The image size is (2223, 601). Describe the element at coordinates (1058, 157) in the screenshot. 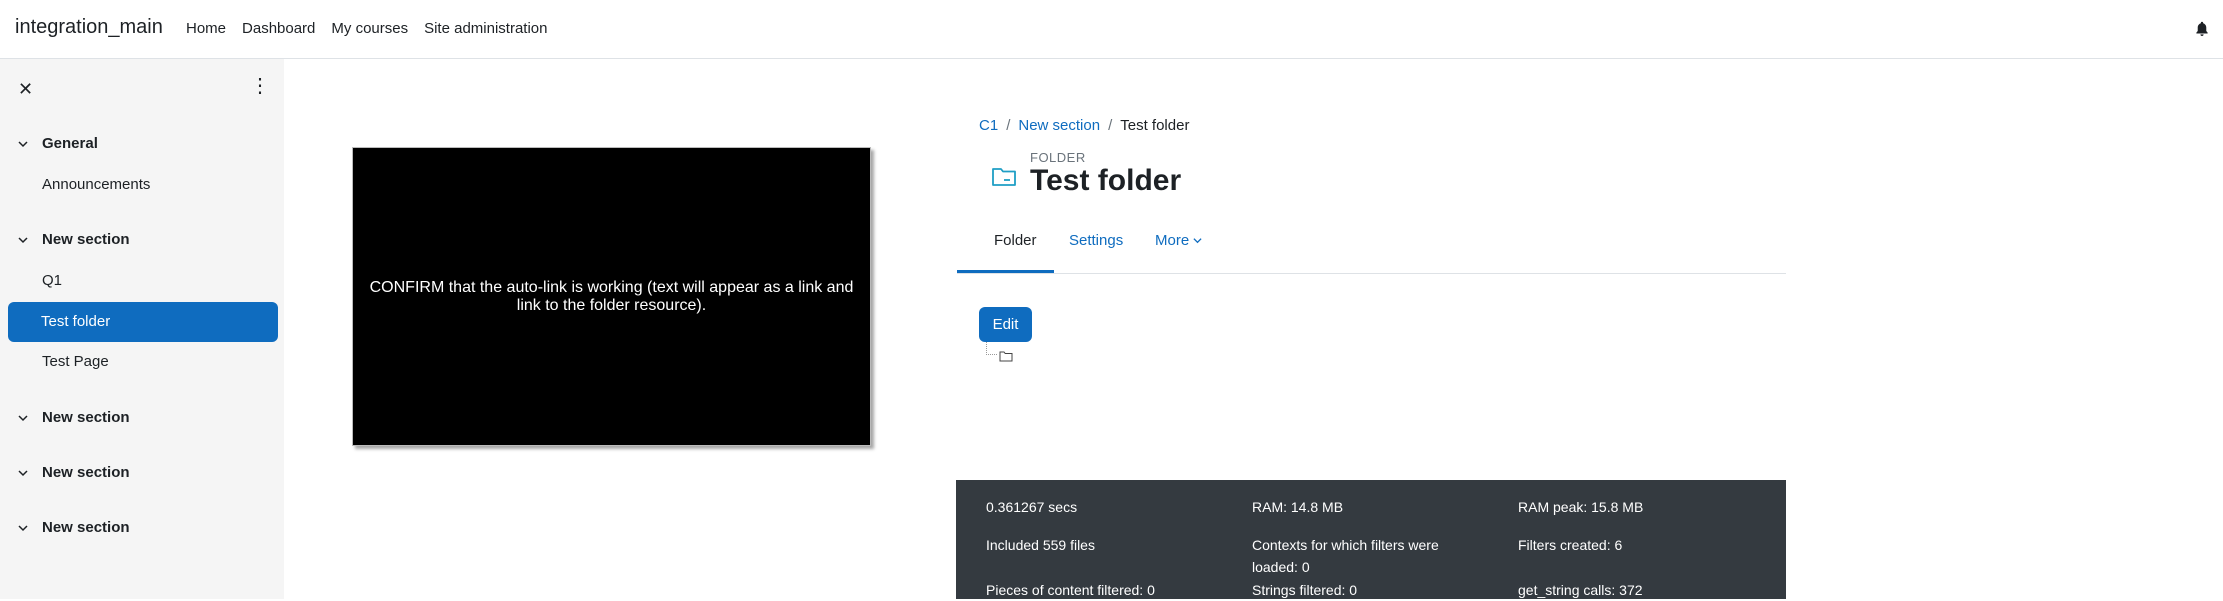

I see `activity-type-label: FOLDER` at that location.